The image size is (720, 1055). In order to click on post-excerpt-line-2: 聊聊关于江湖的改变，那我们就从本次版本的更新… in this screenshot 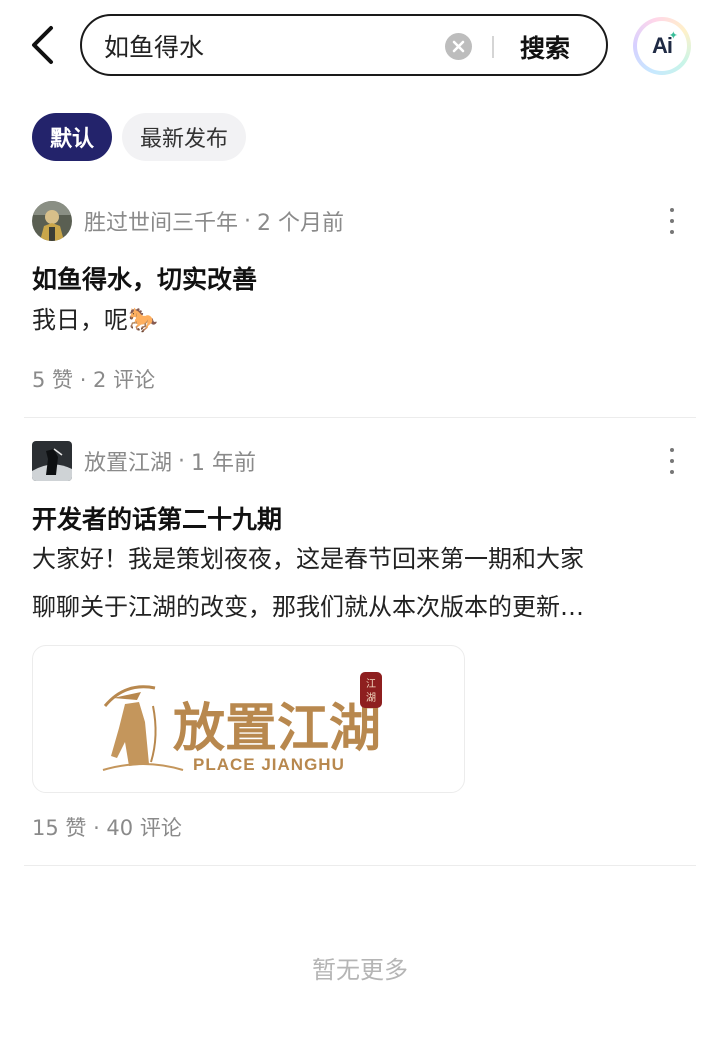, I will do `click(308, 607)`.